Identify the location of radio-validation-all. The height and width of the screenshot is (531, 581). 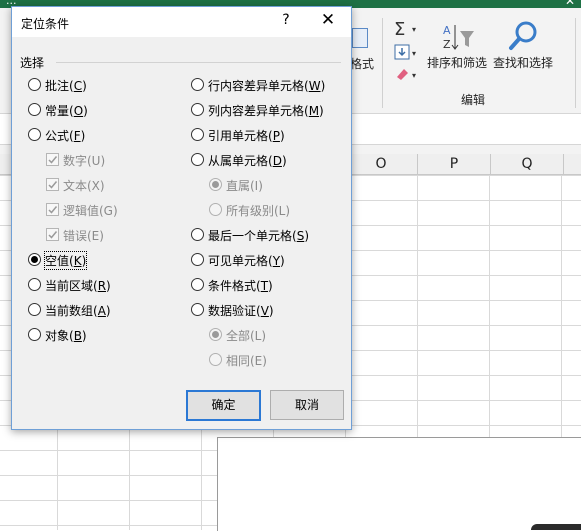
(215, 334).